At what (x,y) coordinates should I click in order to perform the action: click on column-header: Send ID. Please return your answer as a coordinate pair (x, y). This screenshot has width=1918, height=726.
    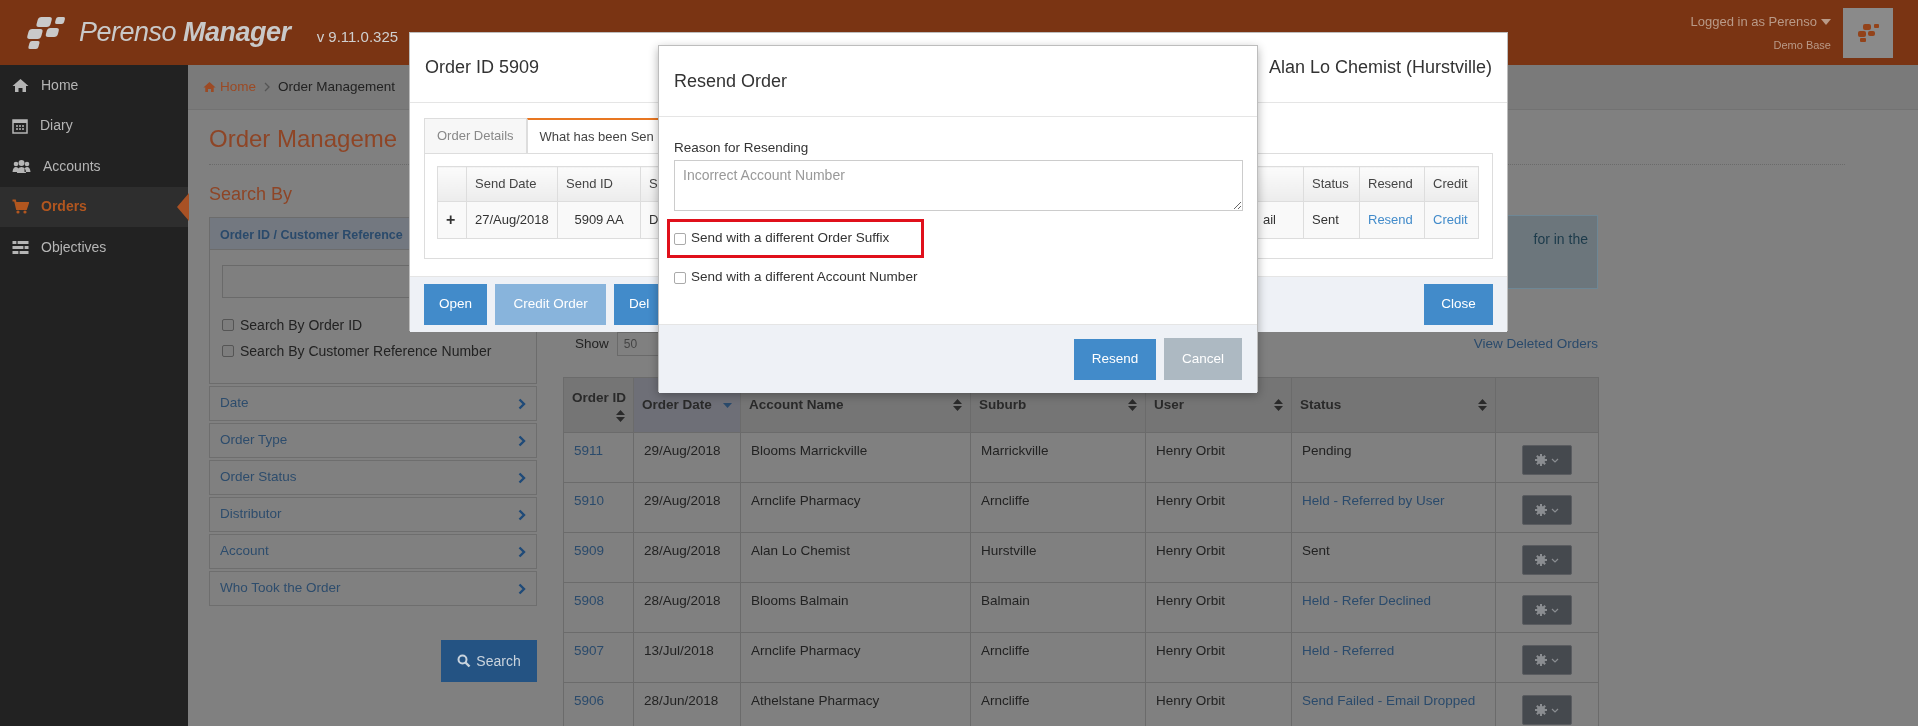
    Looking at the image, I should click on (599, 184).